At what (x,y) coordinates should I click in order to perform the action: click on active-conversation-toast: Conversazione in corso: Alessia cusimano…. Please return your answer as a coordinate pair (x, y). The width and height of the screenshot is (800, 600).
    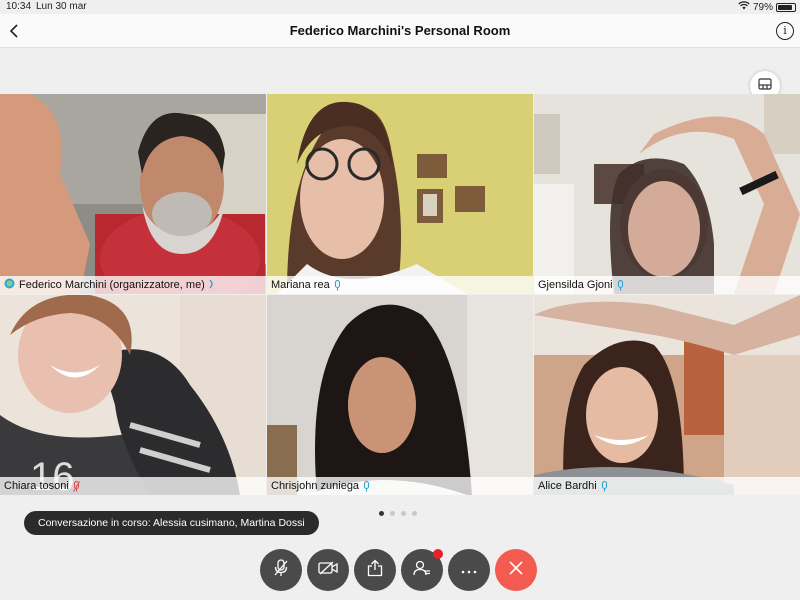
    Looking at the image, I should click on (171, 523).